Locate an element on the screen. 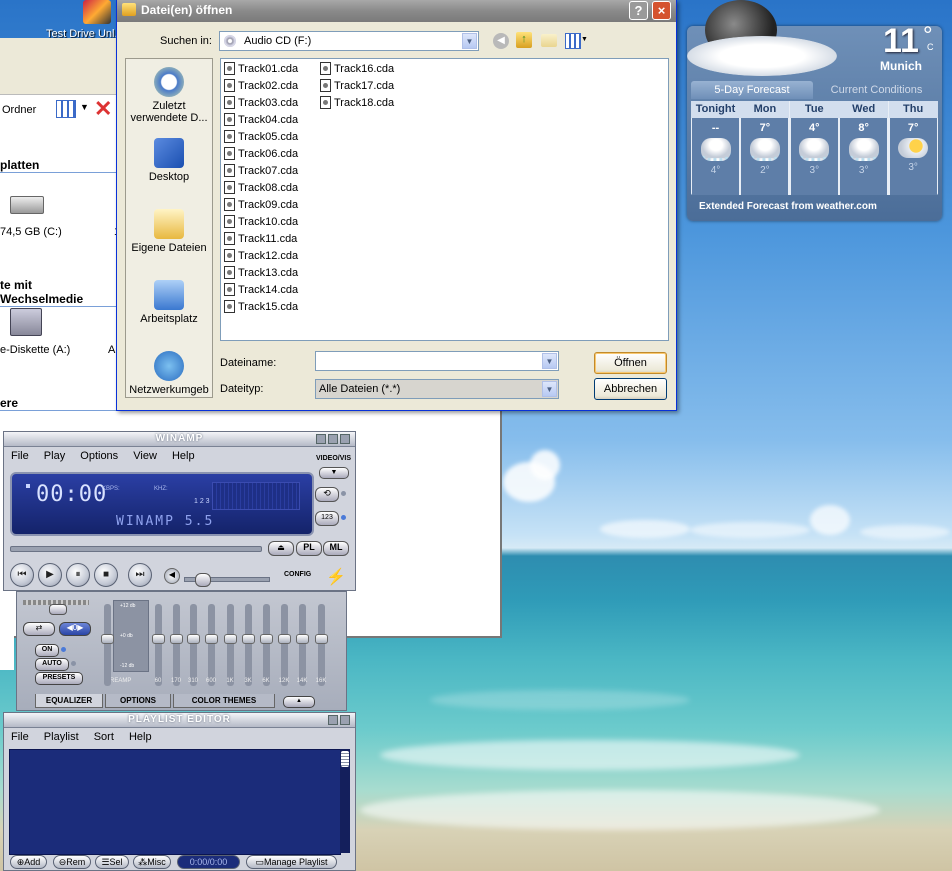 The width and height of the screenshot is (952, 871). winamp-menu-options: Options is located at coordinates (99, 456).